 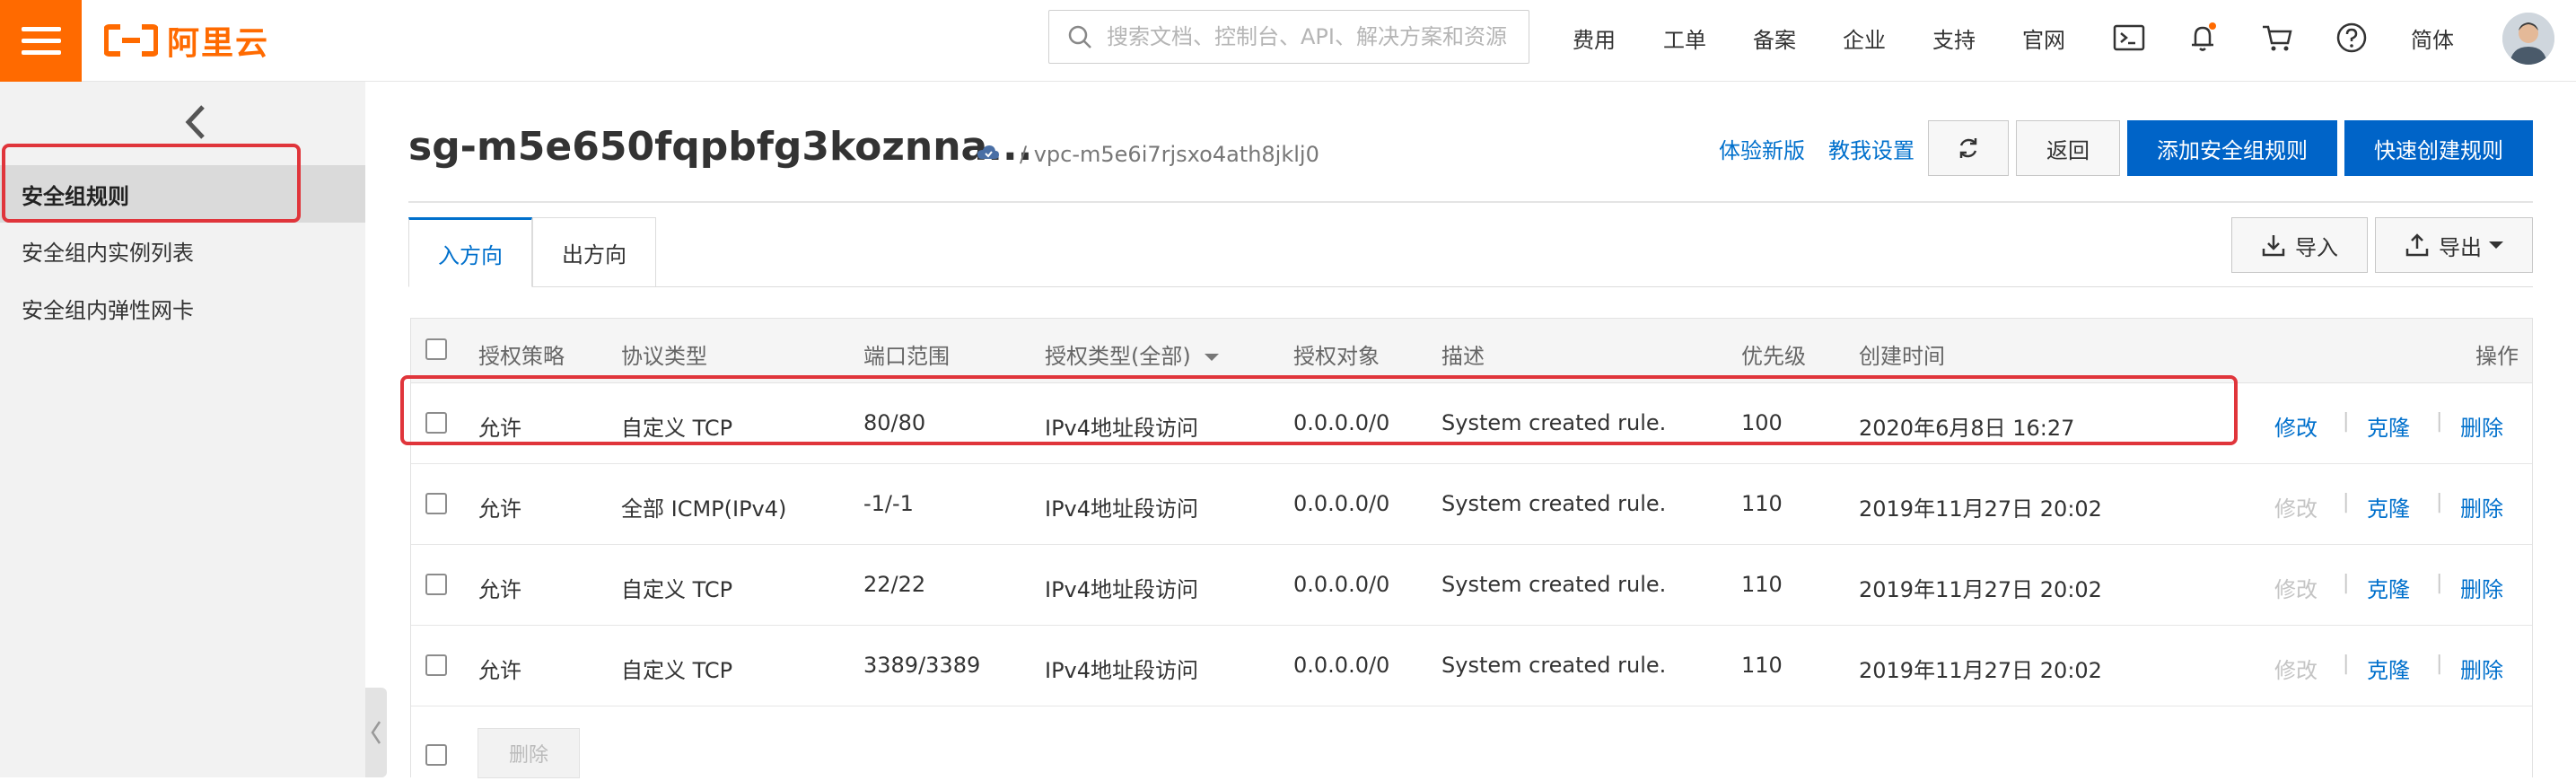 I want to click on cell-port: 3389/3389, so click(x=922, y=665).